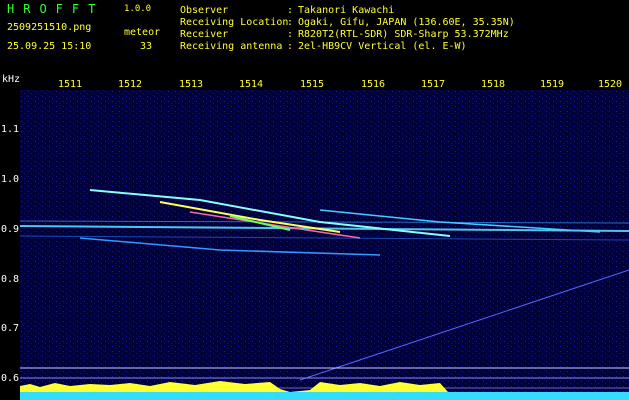 The width and height of the screenshot is (629, 400). What do you see at coordinates (290, 22) in the screenshot?
I see `location-sep: :` at bounding box center [290, 22].